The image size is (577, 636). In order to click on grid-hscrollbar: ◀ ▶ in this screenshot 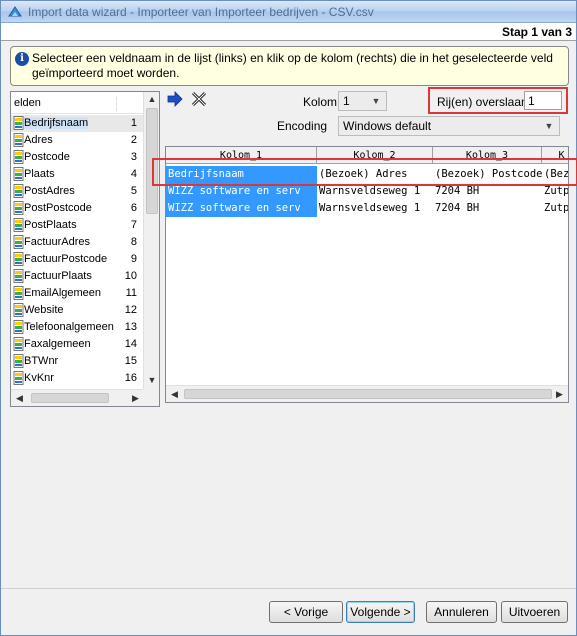, I will do `click(367, 393)`.